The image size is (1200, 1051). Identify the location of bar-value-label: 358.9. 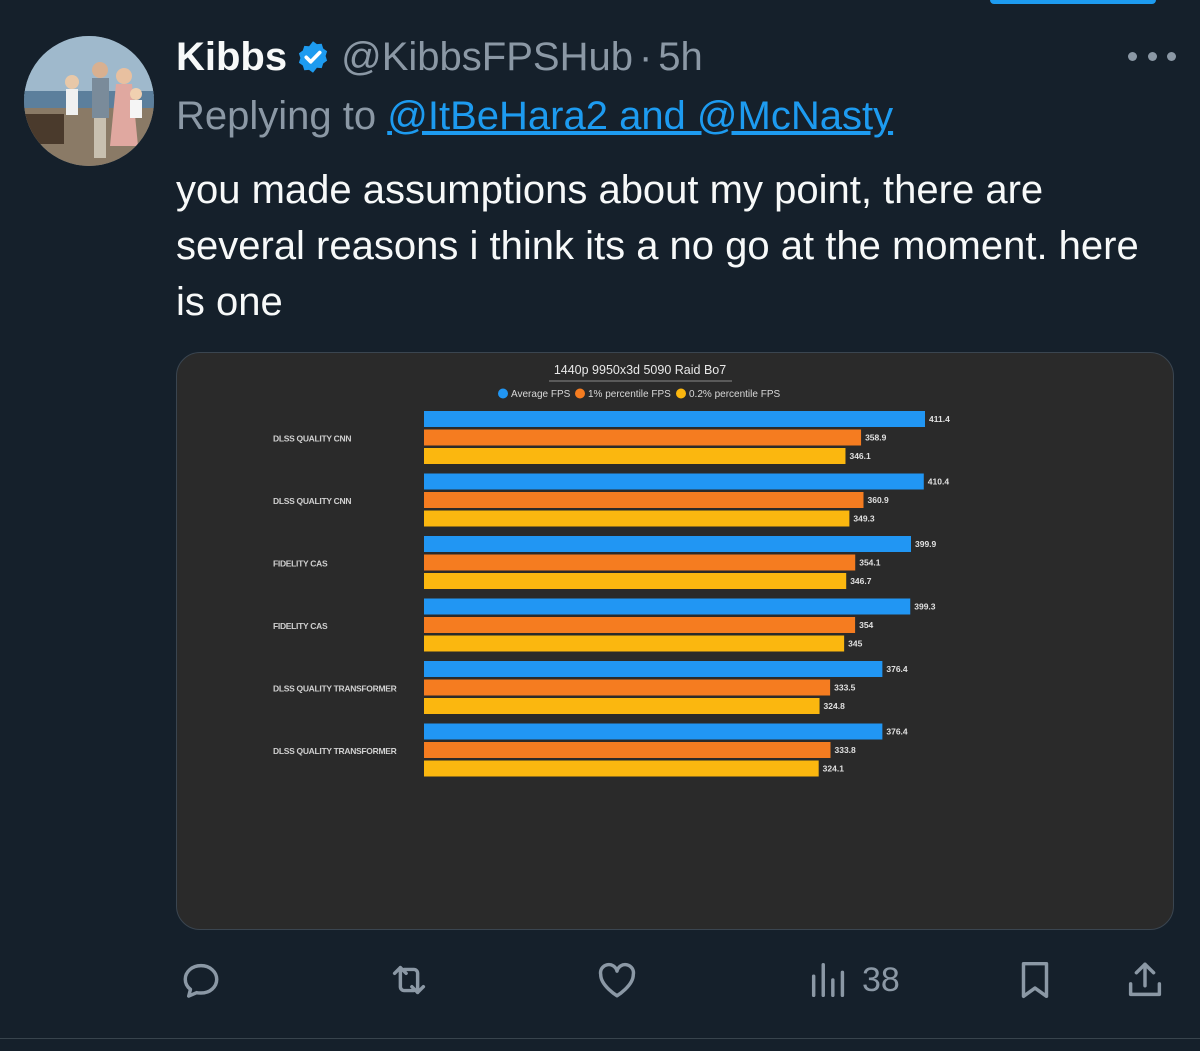
(876, 438).